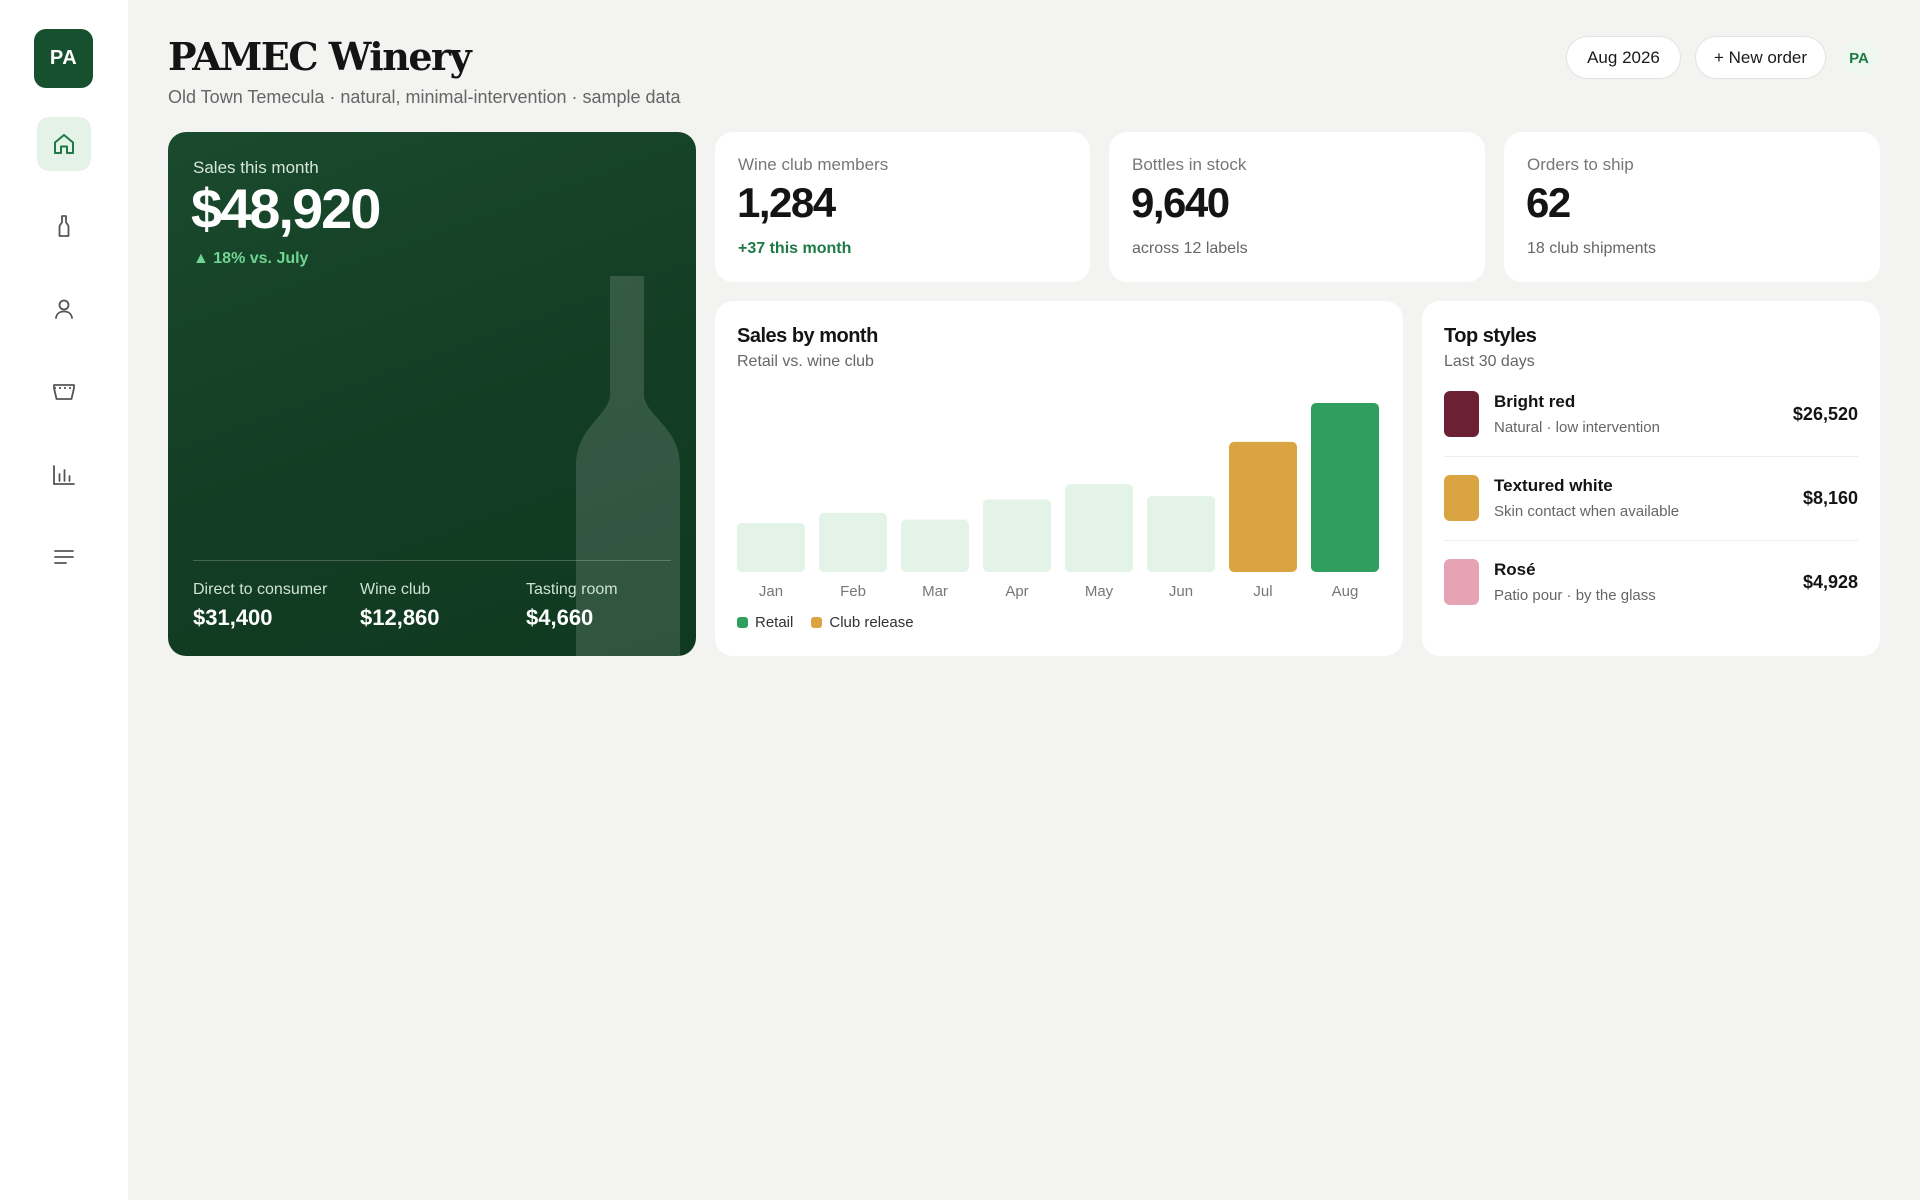 Image resolution: width=1920 pixels, height=1200 pixels. I want to click on tick-label-jul: Jul, so click(1262, 591).